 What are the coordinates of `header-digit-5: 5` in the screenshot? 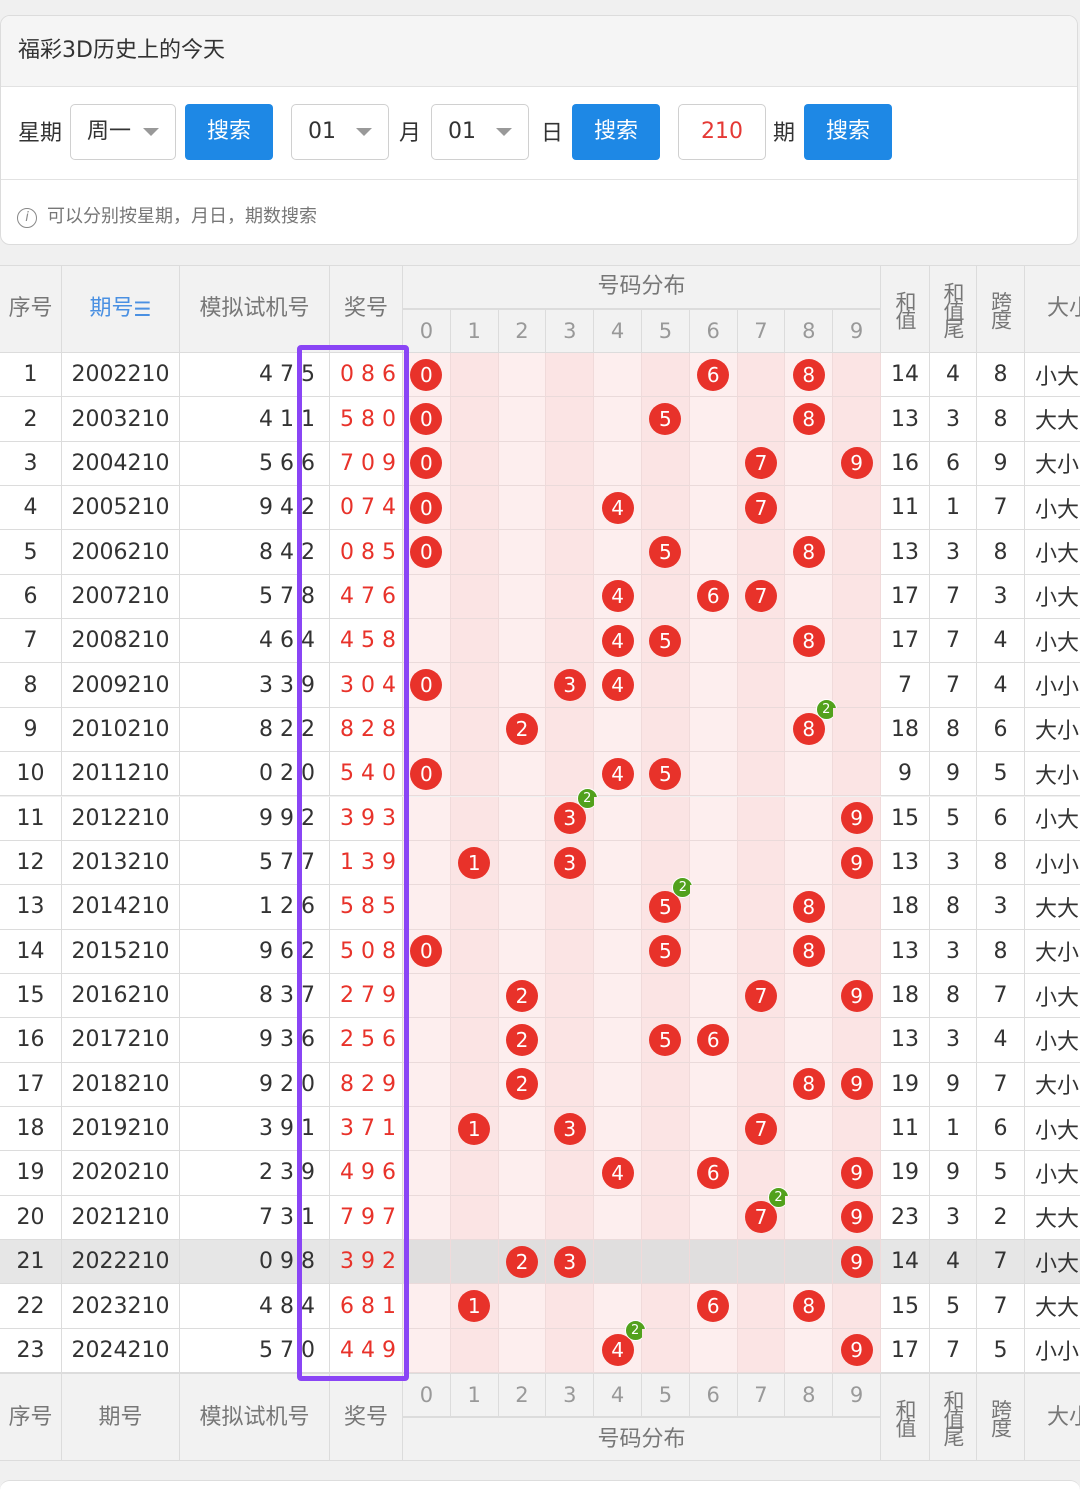 It's located at (666, 331).